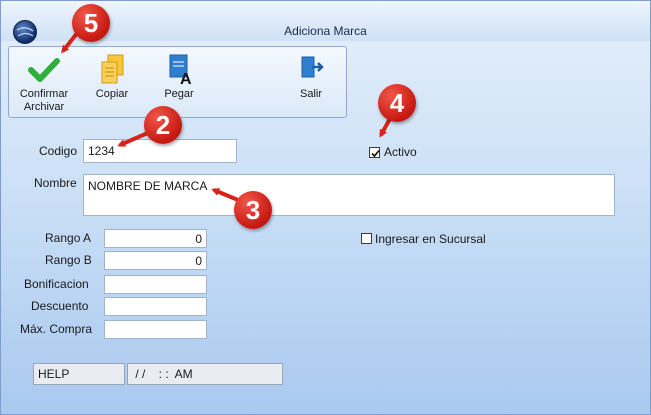 The width and height of the screenshot is (651, 415). Describe the element at coordinates (163, 125) in the screenshot. I see `callout-badge-2: 2` at that location.